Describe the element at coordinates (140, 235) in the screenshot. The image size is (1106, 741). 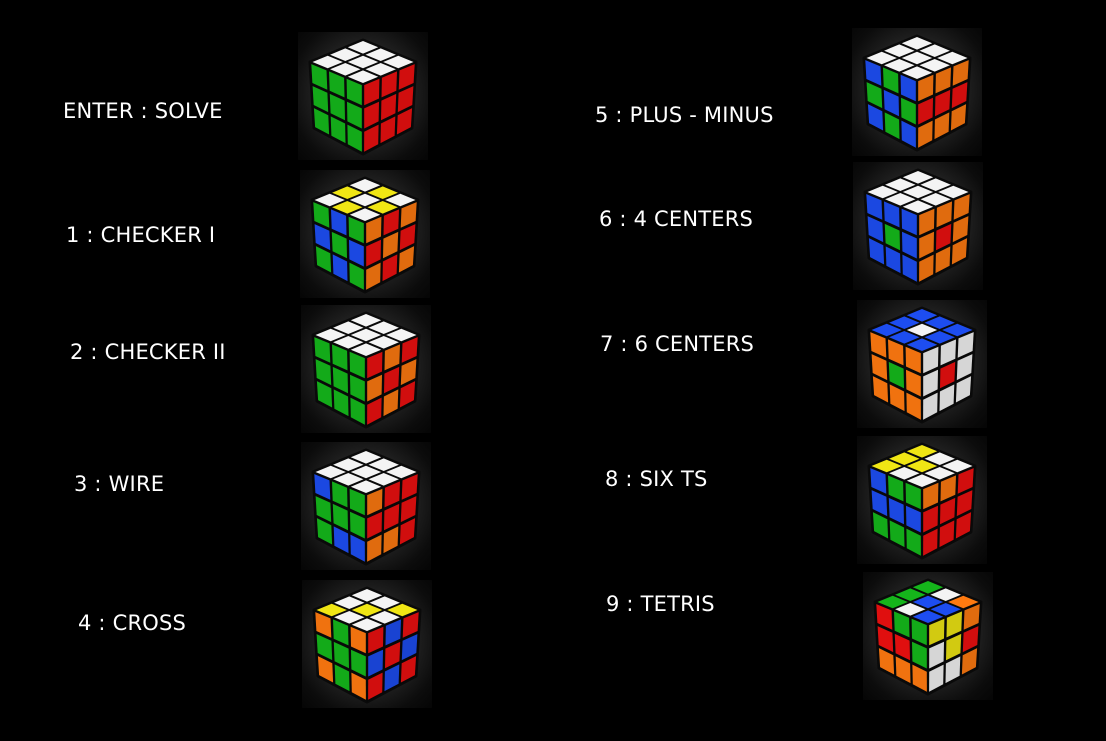
I see `label-checker-1: 1 : CHECKER I` at that location.